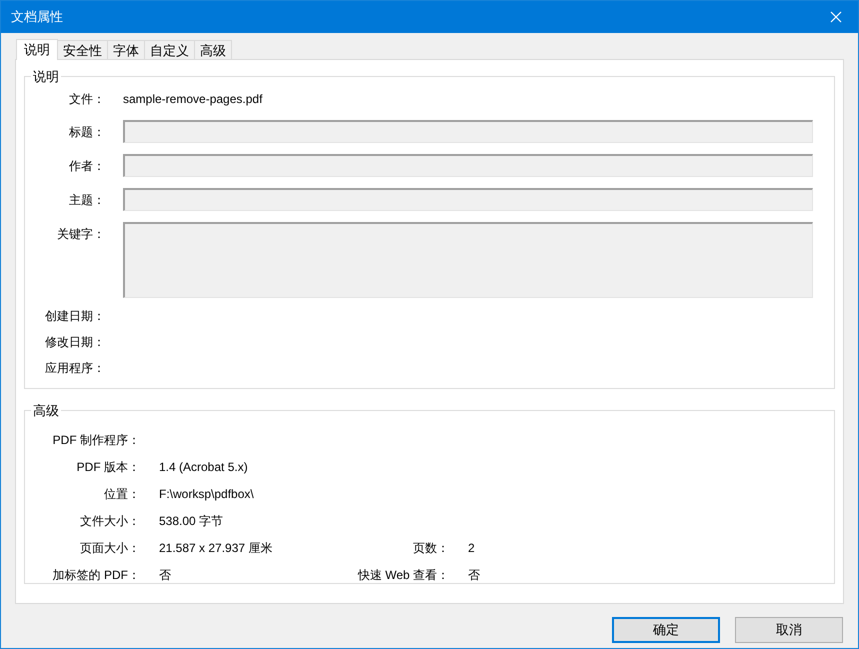 This screenshot has width=859, height=649. What do you see at coordinates (471, 548) in the screenshot?
I see `property-value: 2` at bounding box center [471, 548].